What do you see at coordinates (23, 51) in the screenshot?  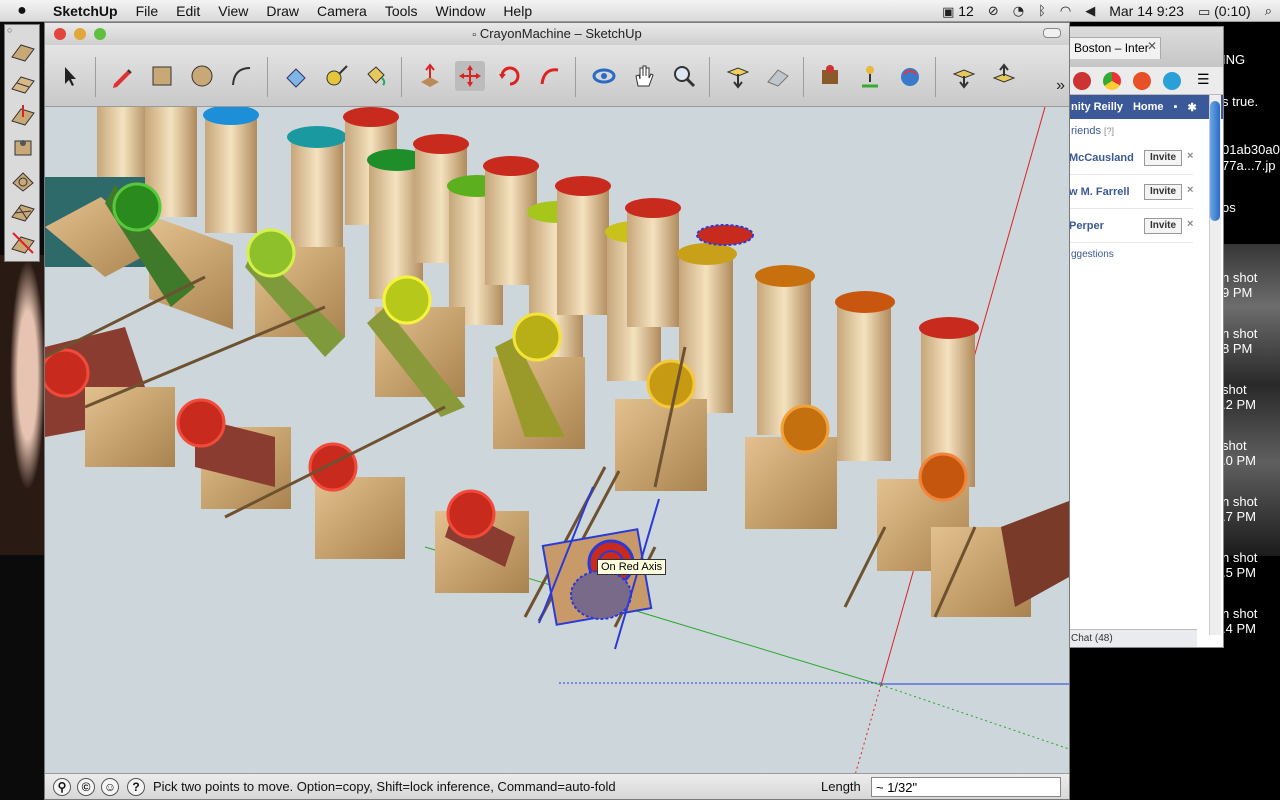 I see `sandbox-from-contours-icon` at bounding box center [23, 51].